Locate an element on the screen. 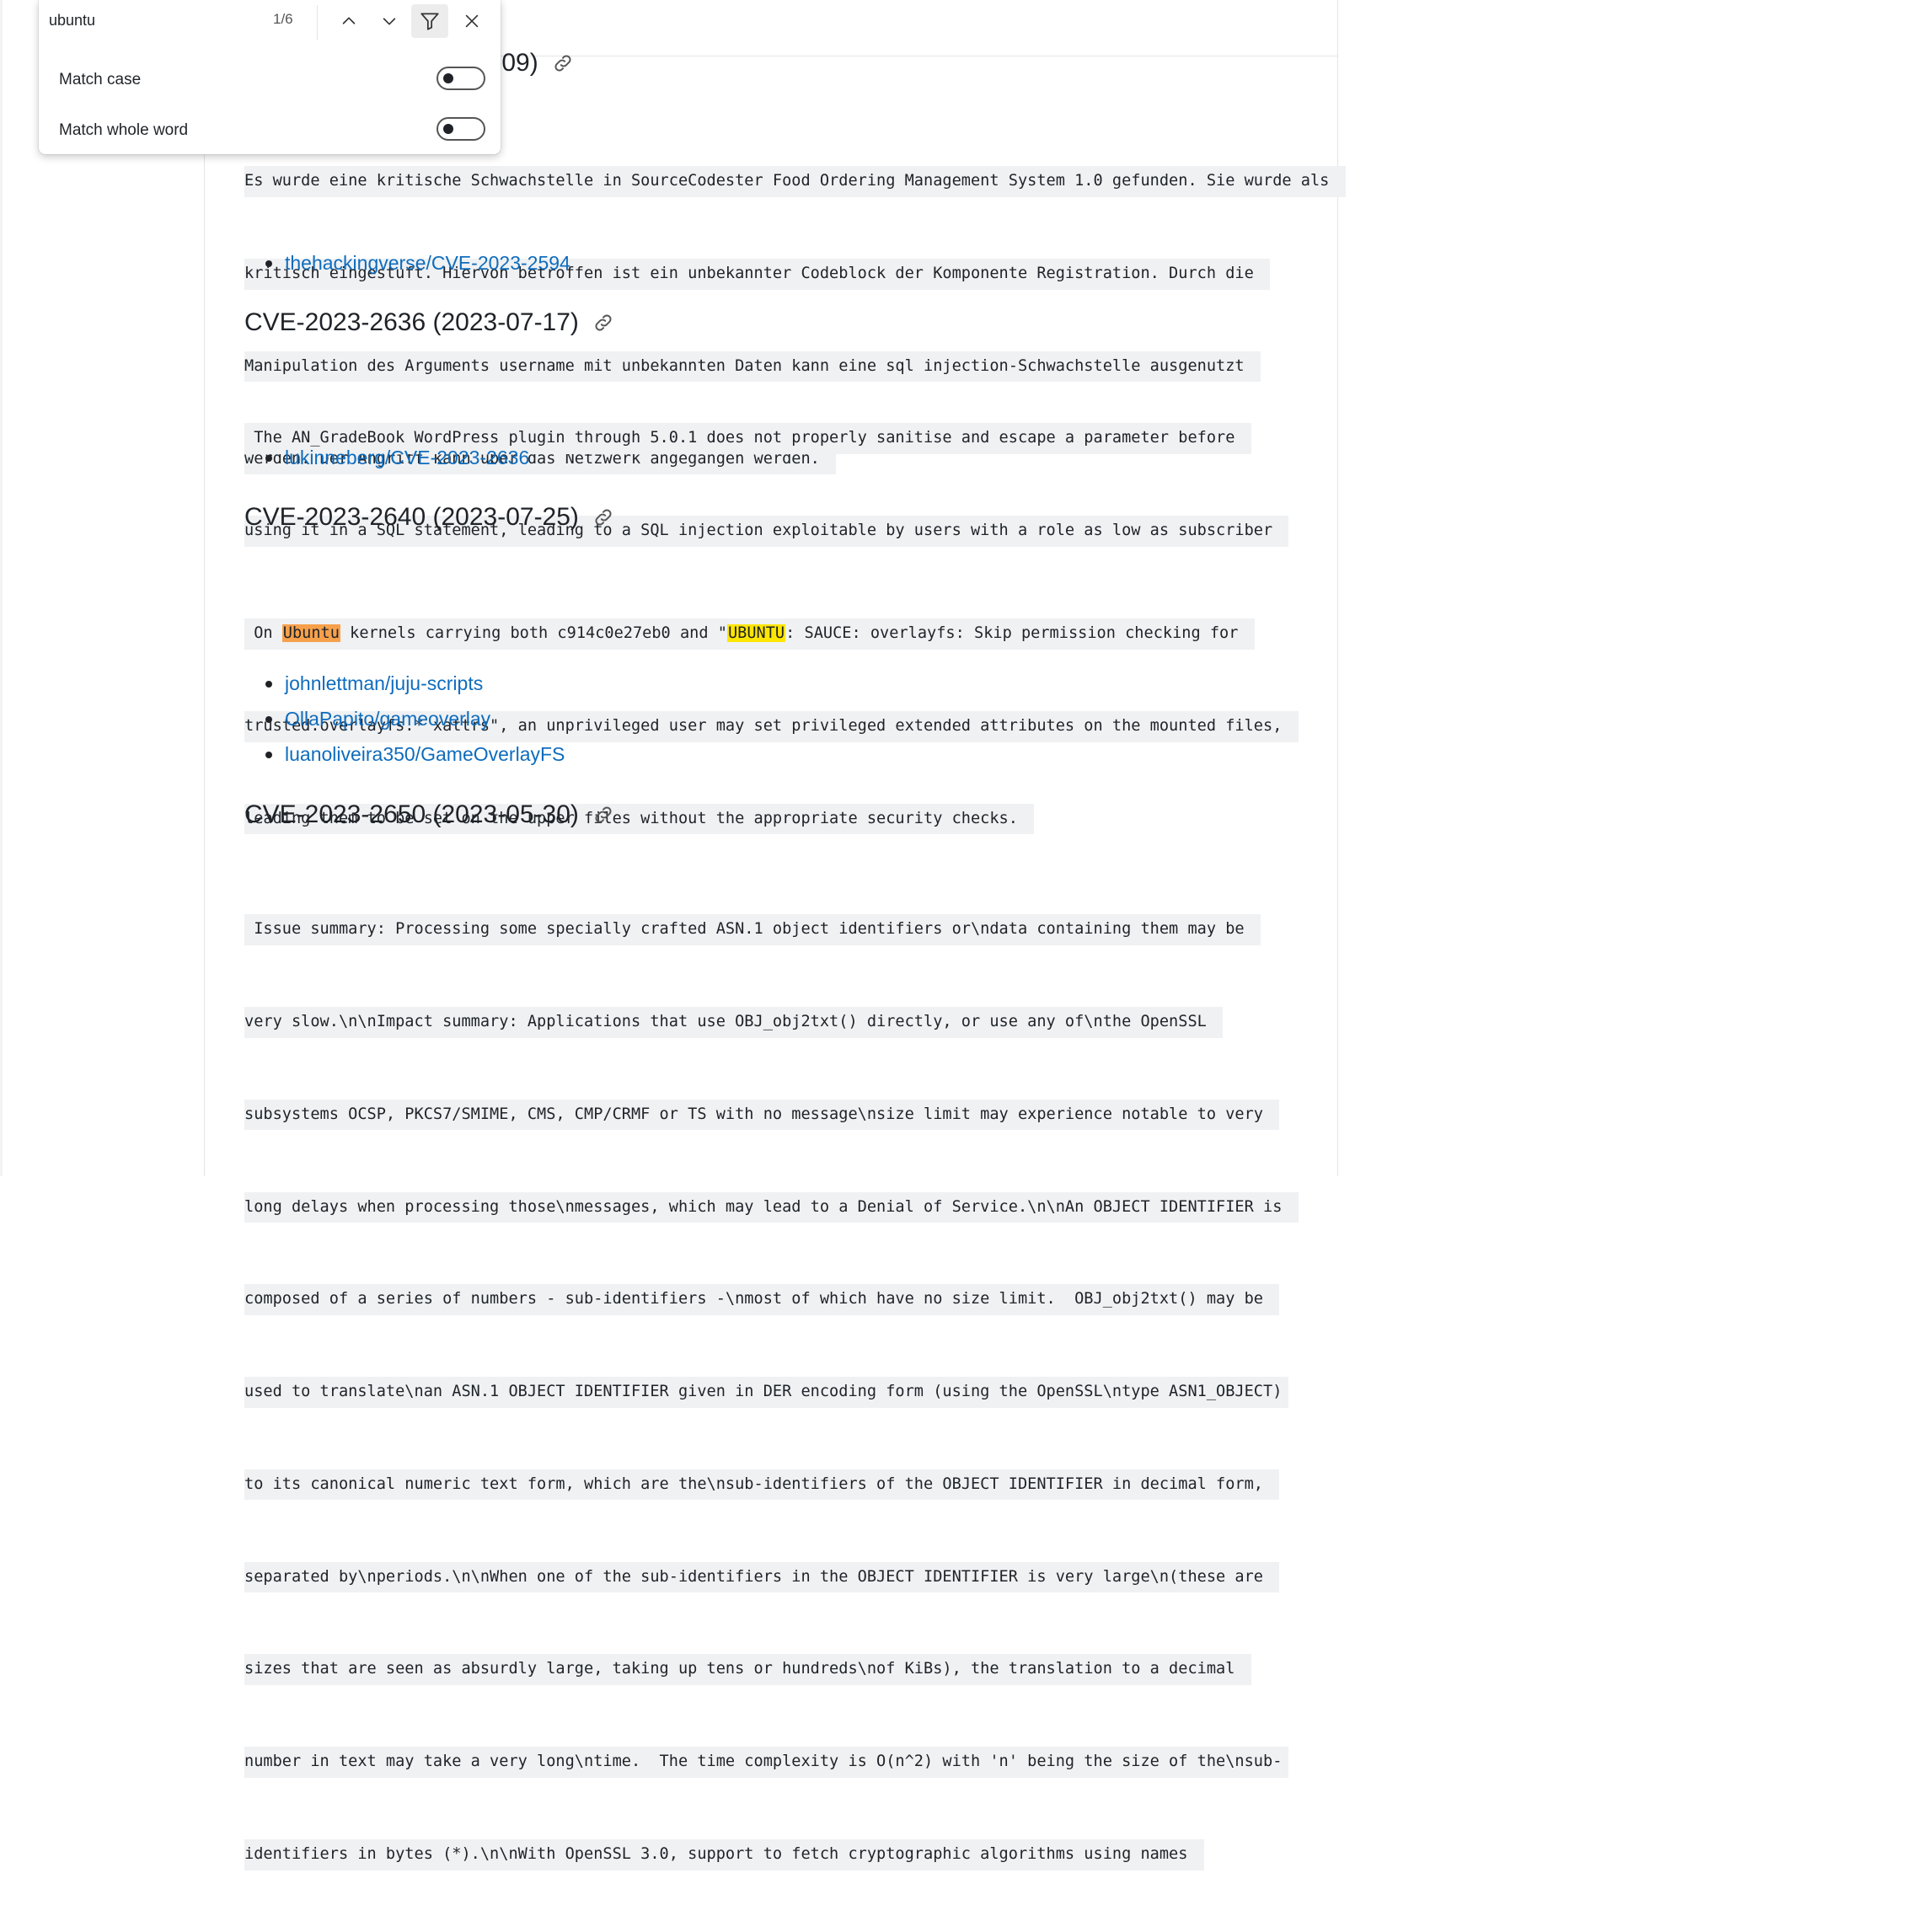  poc-link-list: thehackingverse/CVE-2023-2594 is located at coordinates (407, 263).